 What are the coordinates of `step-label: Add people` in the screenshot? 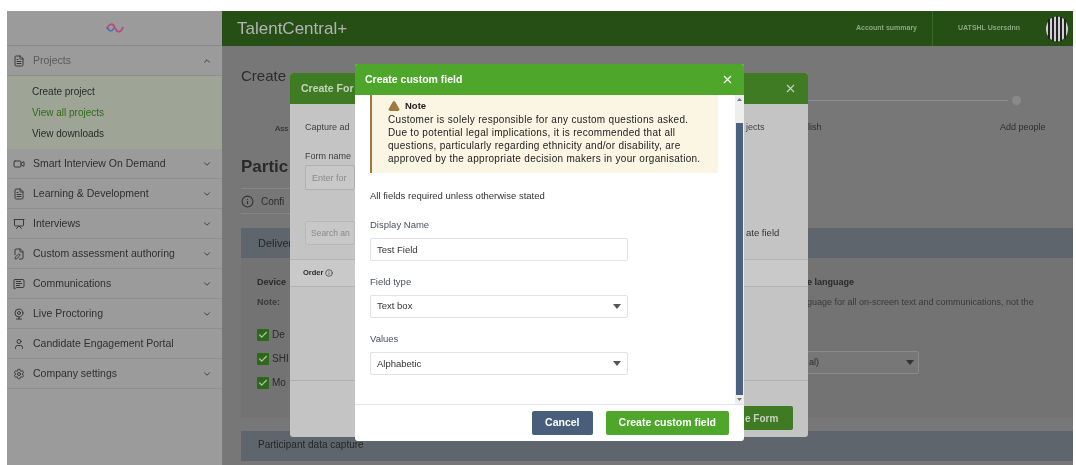 It's located at (1023, 127).